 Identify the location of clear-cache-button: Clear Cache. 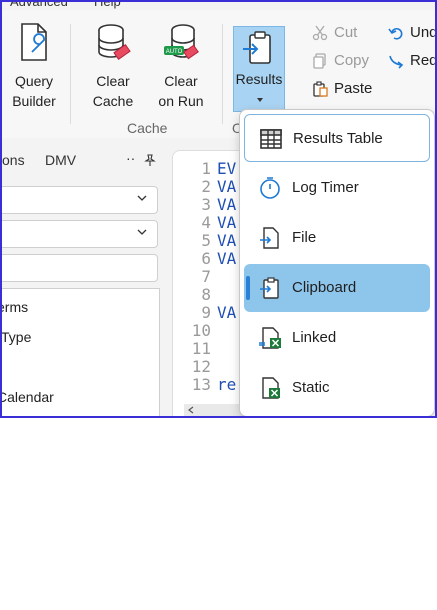
(113, 66).